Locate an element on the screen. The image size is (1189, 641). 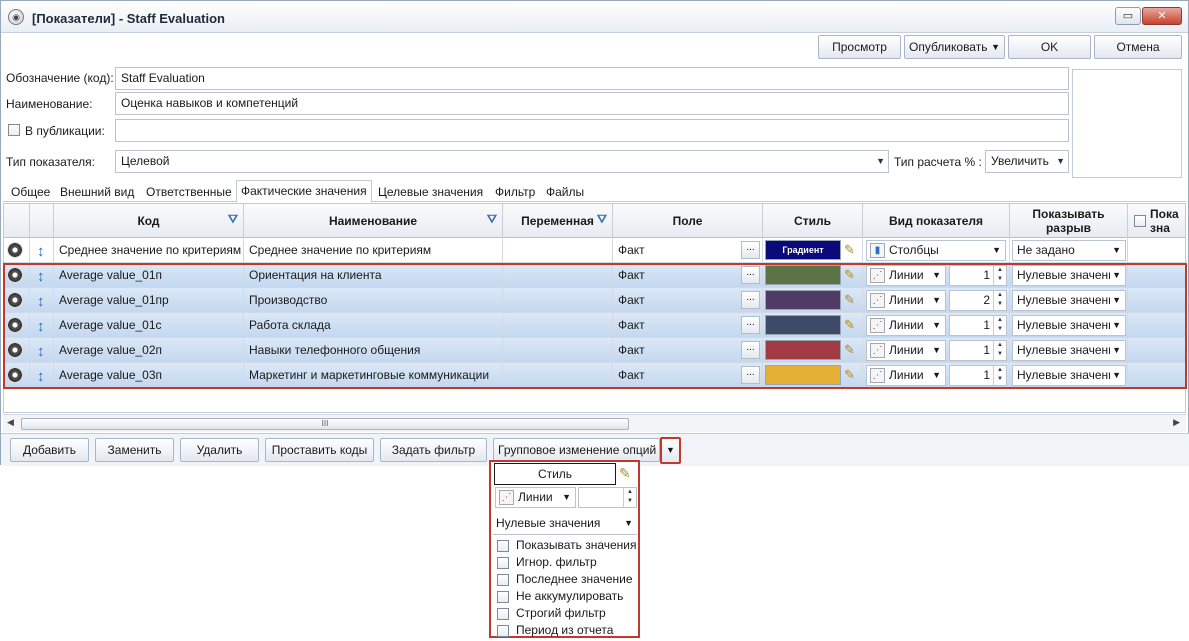
publish-button: Опубликовать ▼ is located at coordinates (954, 47).